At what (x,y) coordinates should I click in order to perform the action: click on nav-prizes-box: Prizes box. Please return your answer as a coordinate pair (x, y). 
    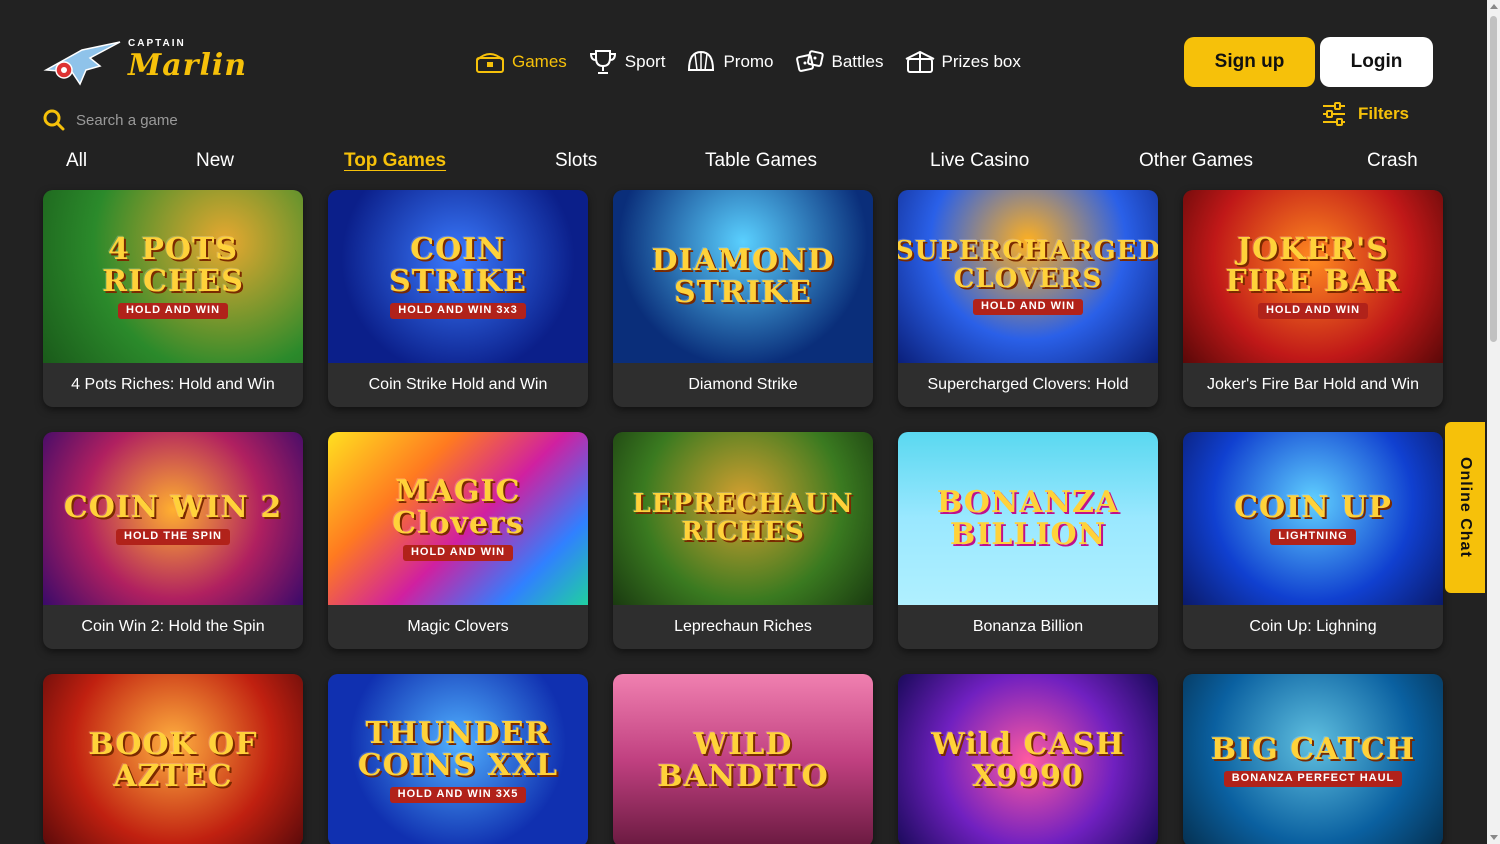
    Looking at the image, I should click on (962, 62).